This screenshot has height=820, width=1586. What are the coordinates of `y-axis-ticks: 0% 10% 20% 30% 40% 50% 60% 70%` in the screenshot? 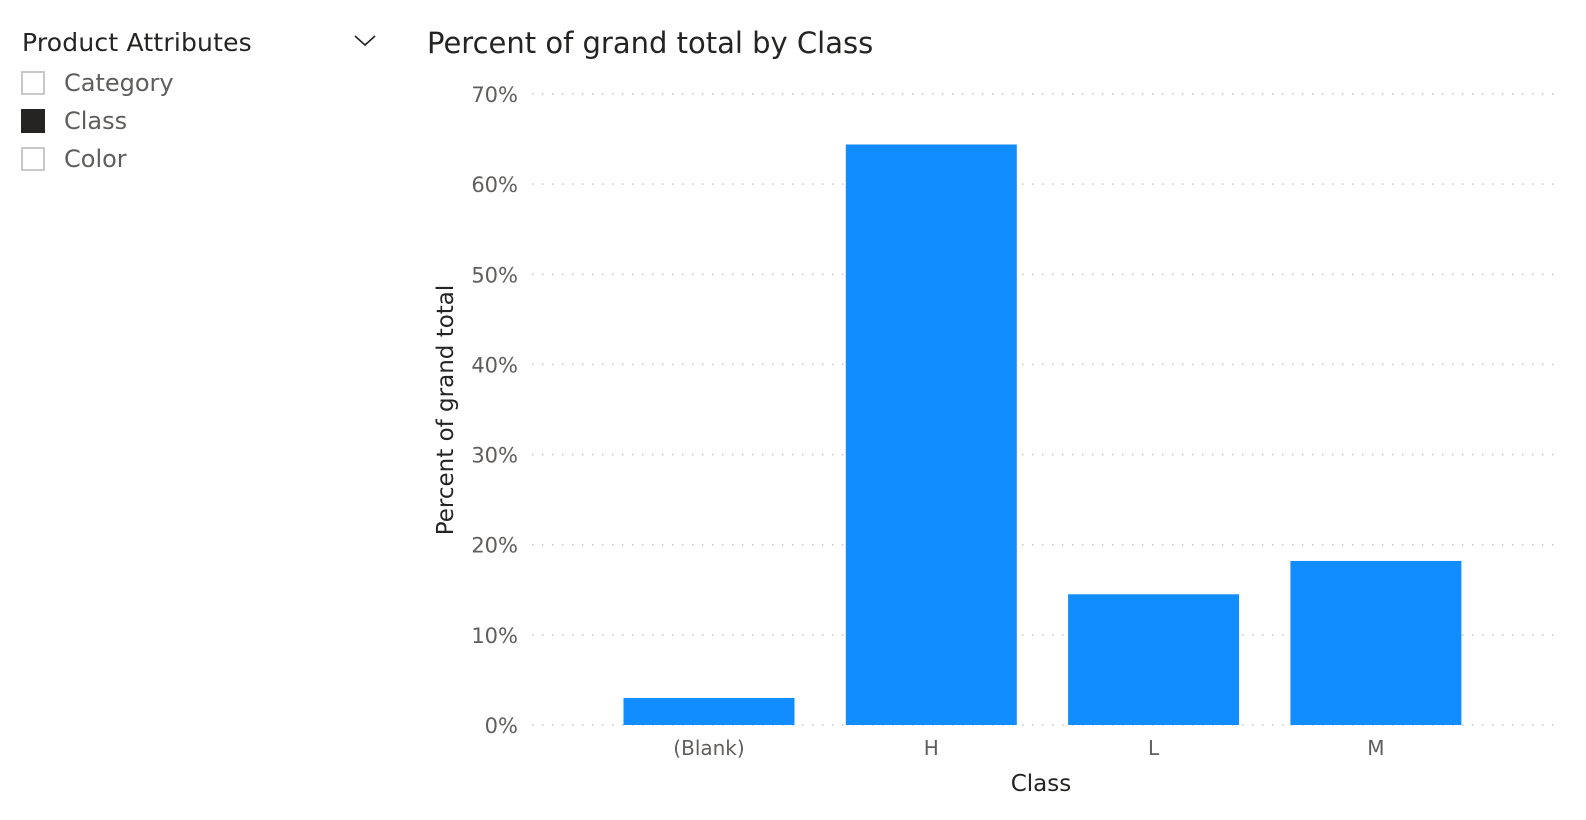 It's located at (494, 410).